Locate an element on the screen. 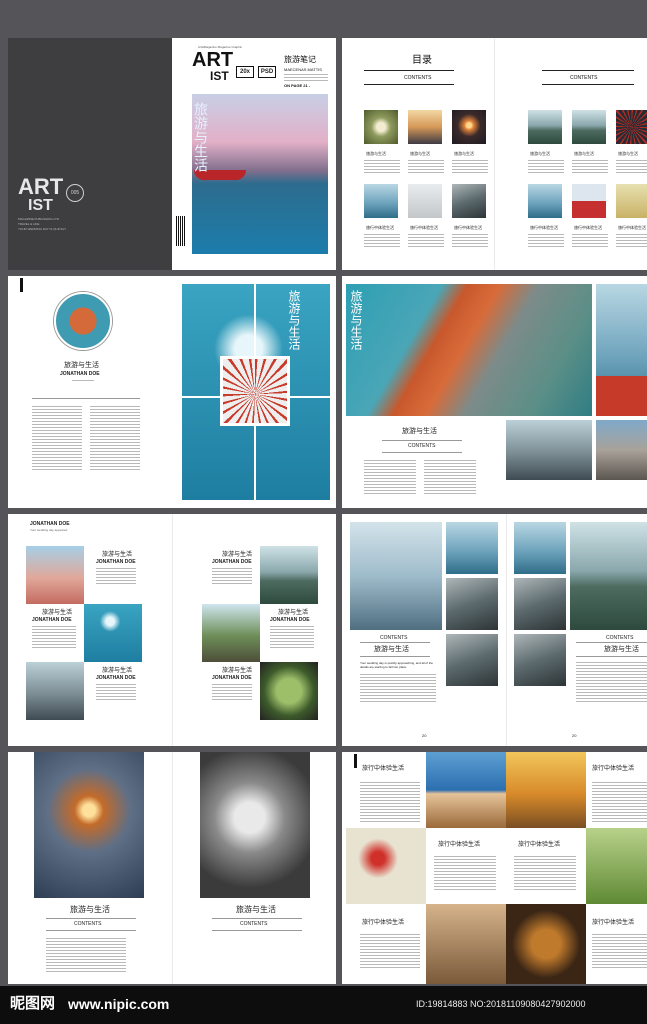 The image size is (647, 1024). block-2-text is located at coordinates (54, 637).